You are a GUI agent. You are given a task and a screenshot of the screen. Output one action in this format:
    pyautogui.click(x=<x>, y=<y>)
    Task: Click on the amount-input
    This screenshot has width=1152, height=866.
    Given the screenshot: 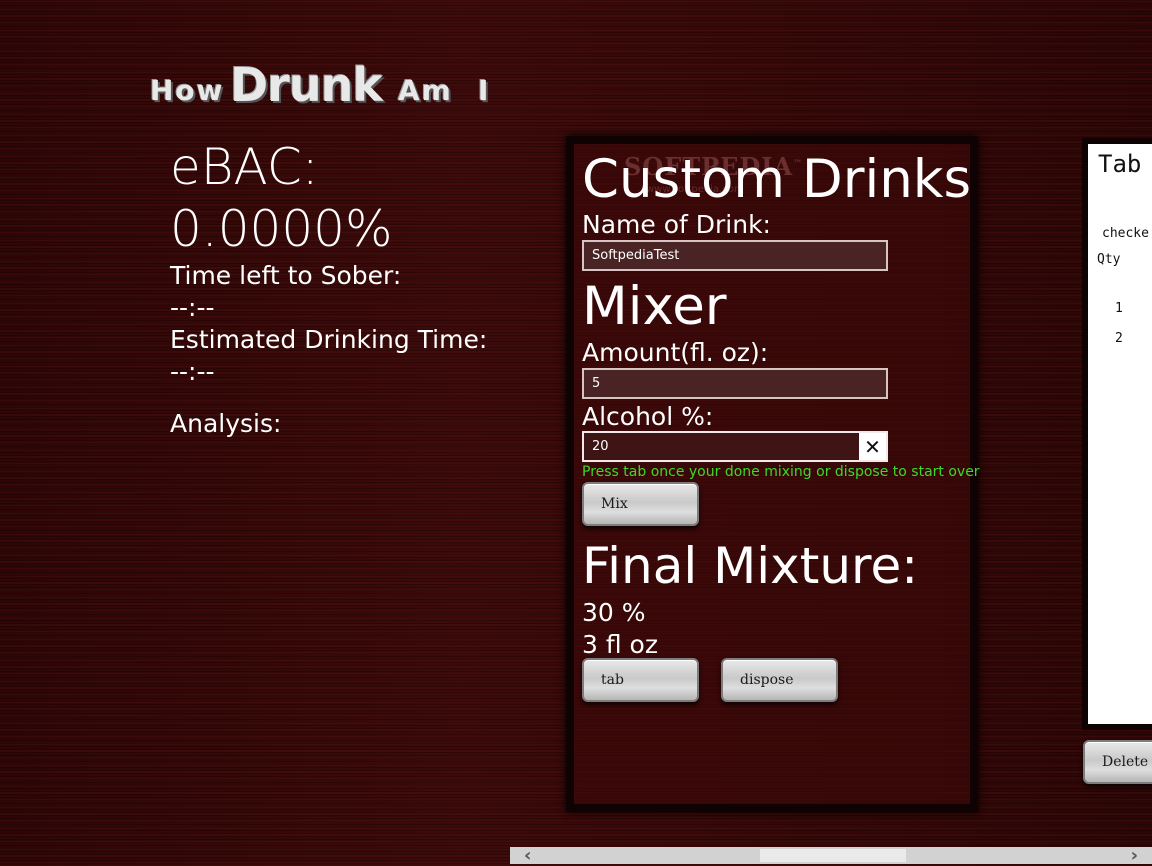 What is the action you would take?
    pyautogui.click(x=735, y=383)
    